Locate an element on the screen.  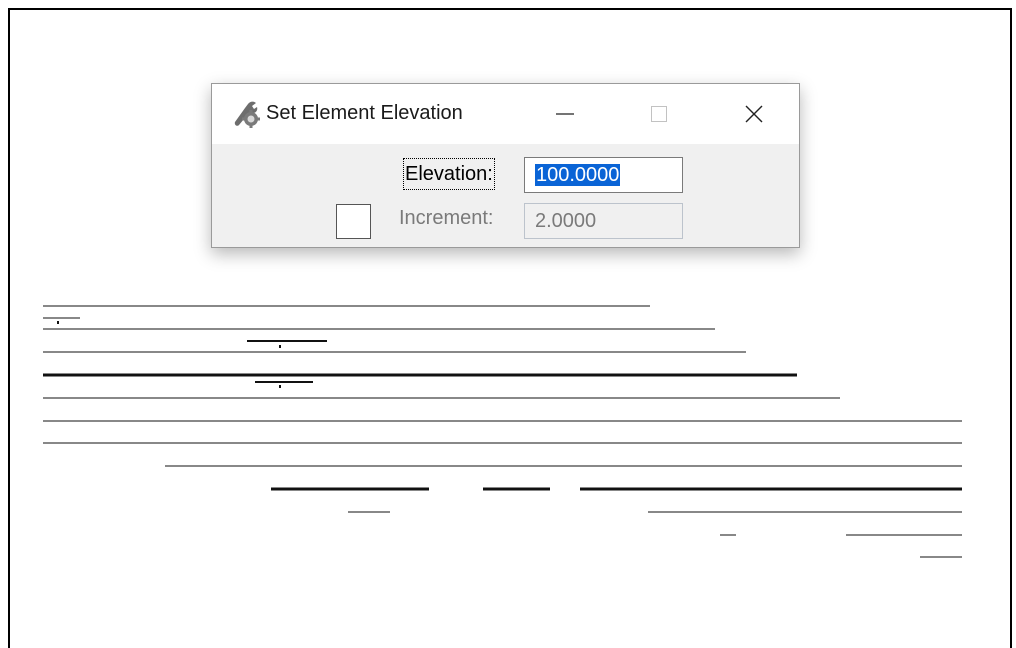
close-button is located at coordinates (754, 114).